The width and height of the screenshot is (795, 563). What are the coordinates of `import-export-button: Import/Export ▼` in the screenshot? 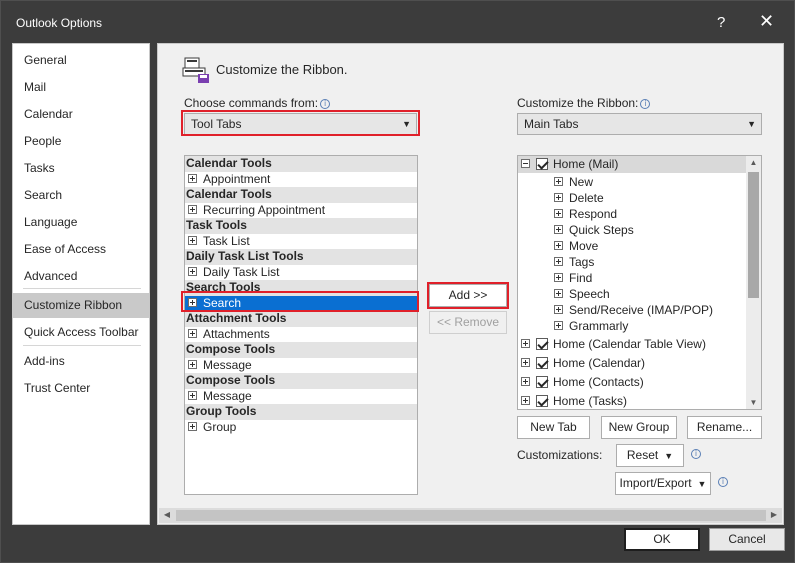 It's located at (663, 483).